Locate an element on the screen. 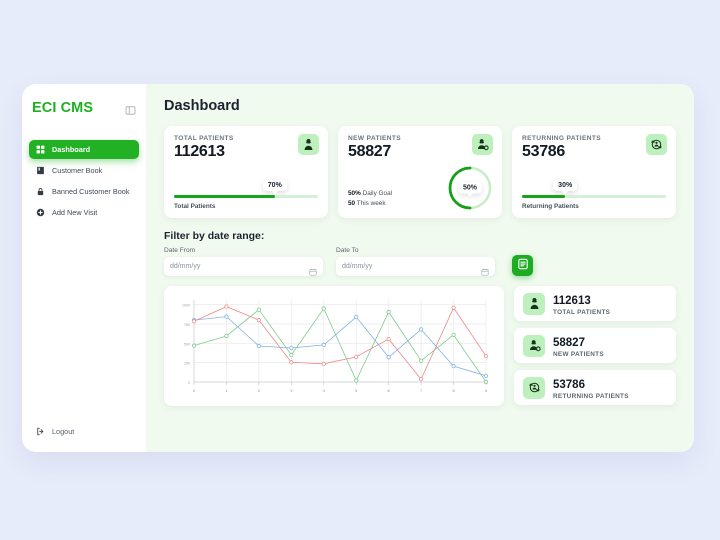 Image resolution: width=720 pixels, height=540 pixels. line-chart: 0 250 500 750 1000 0 1 2 3 4 5 6 7 8 9 is located at coordinates (335, 346).